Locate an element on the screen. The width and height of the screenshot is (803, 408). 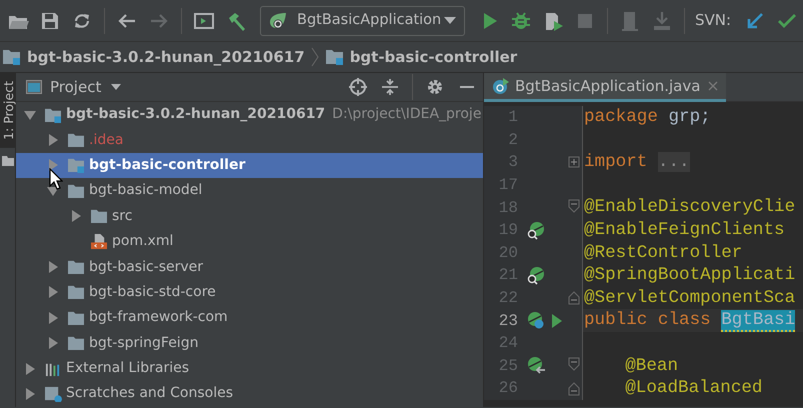
mouse-cursor-icon is located at coordinates (56, 179).